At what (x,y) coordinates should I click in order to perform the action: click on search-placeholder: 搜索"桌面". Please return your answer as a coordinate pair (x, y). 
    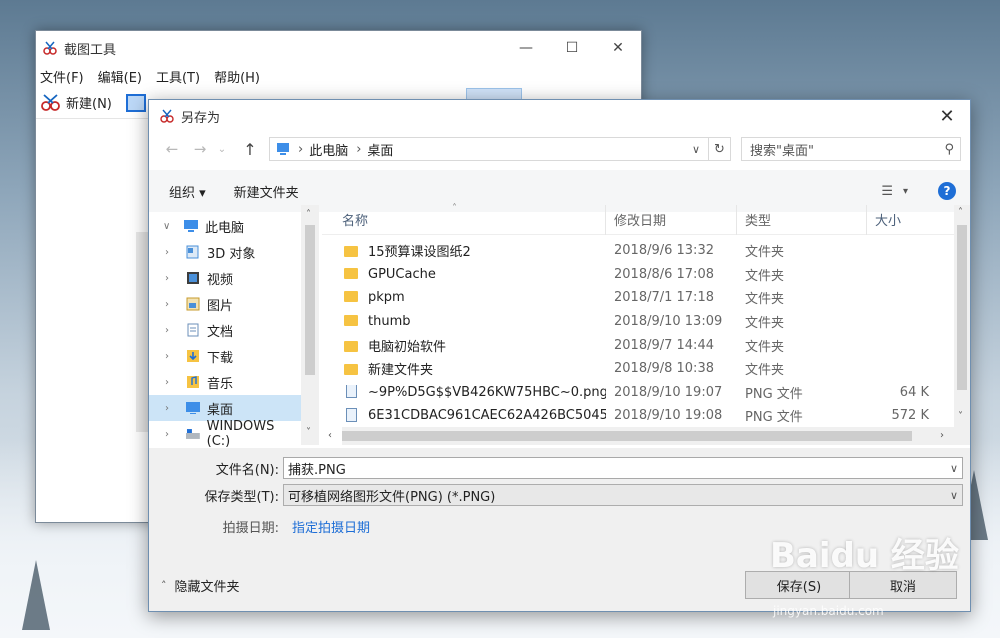
    Looking at the image, I should click on (782, 151).